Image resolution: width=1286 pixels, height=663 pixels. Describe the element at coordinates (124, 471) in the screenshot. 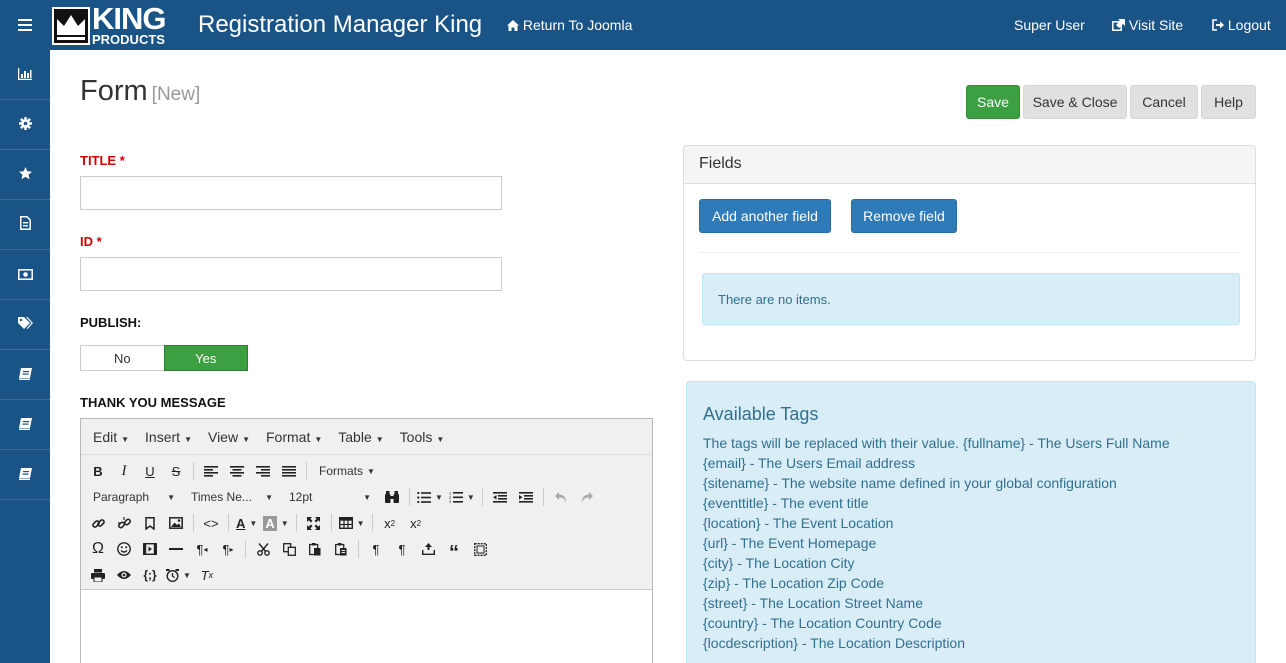

I see `italic-icon: I` at that location.